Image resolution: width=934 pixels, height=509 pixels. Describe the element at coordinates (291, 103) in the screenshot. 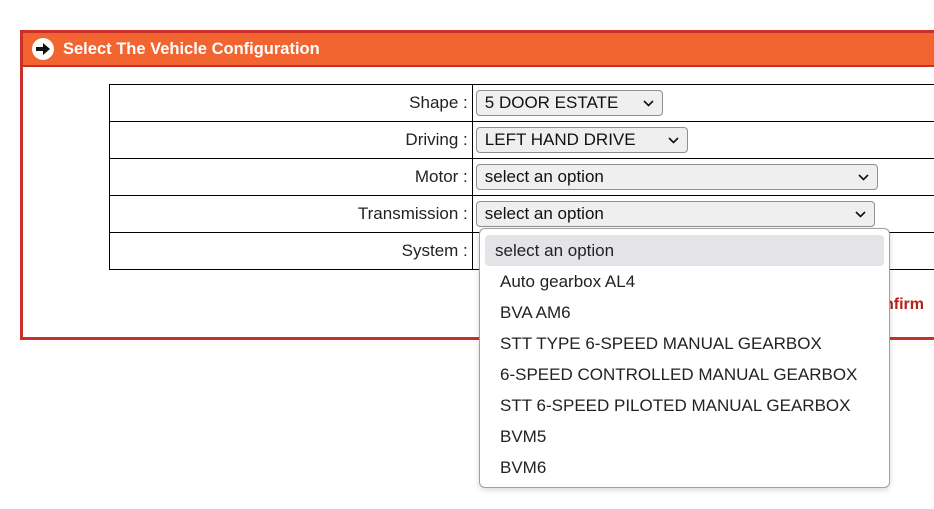

I see `shape-label: Shape :` at that location.